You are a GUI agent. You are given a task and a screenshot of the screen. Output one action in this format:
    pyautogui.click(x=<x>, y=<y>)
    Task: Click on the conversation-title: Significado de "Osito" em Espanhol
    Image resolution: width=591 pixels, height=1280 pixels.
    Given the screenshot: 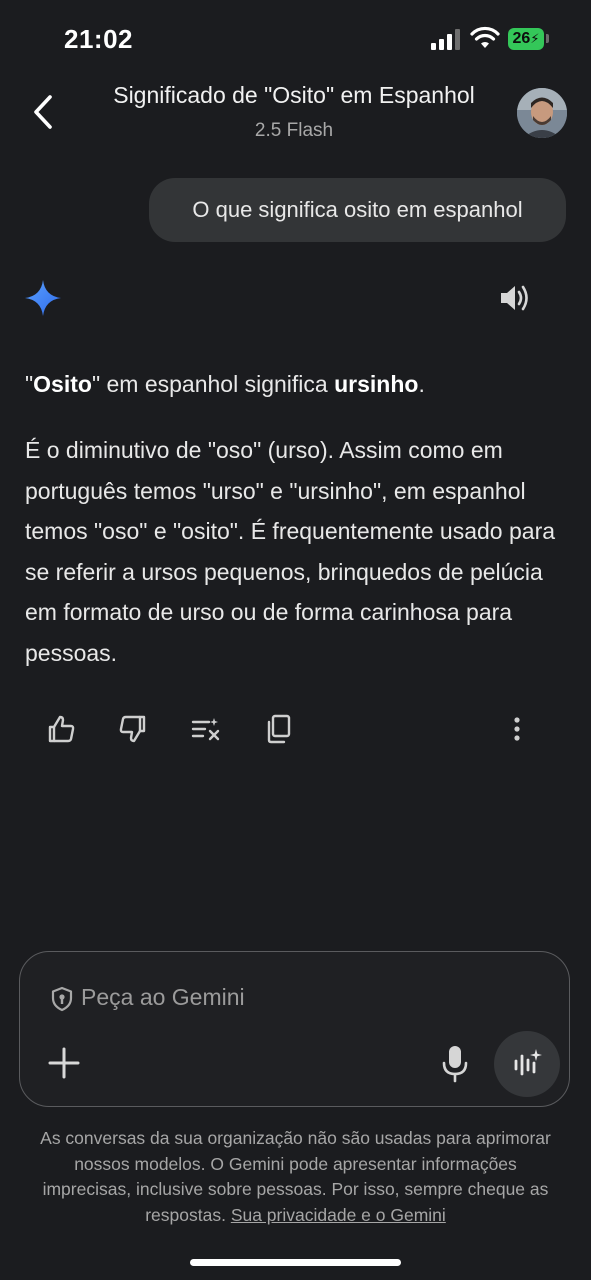 What is the action you would take?
    pyautogui.click(x=294, y=95)
    